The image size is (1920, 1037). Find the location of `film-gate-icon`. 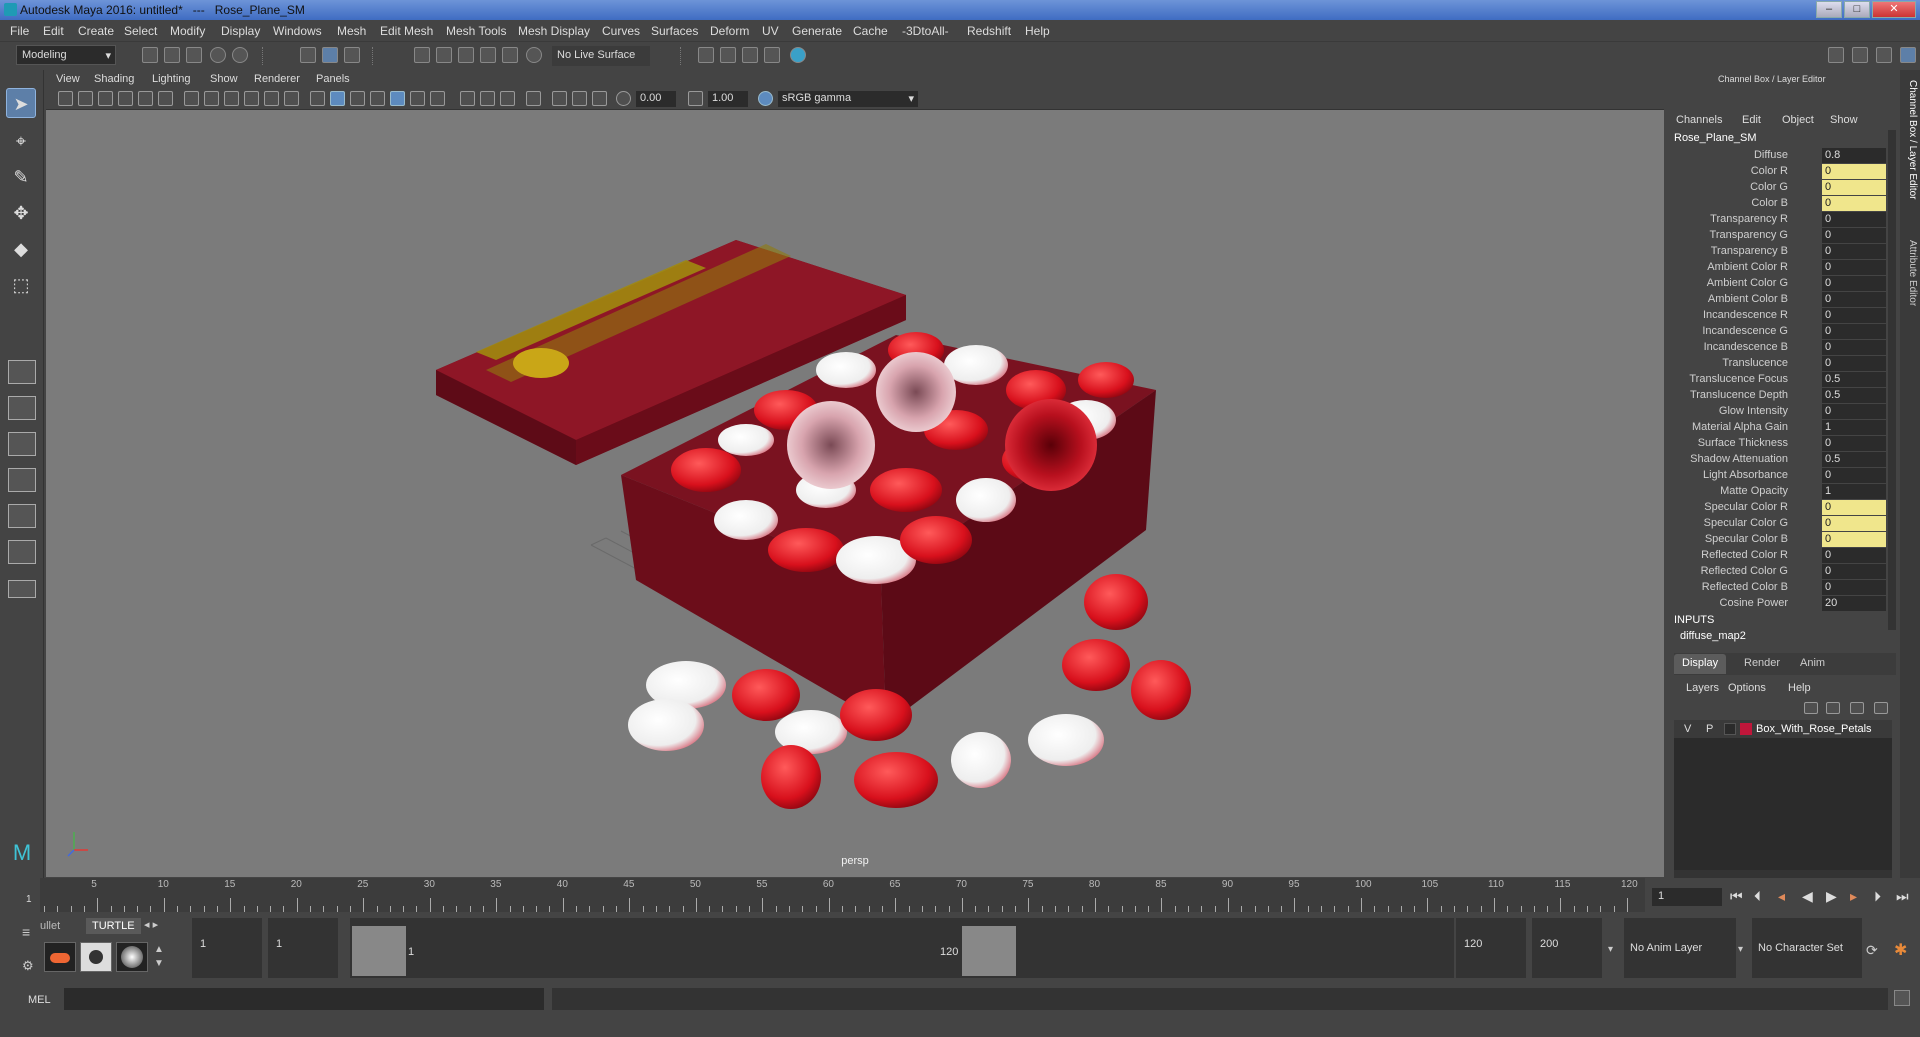

film-gate-icon is located at coordinates (211, 98).